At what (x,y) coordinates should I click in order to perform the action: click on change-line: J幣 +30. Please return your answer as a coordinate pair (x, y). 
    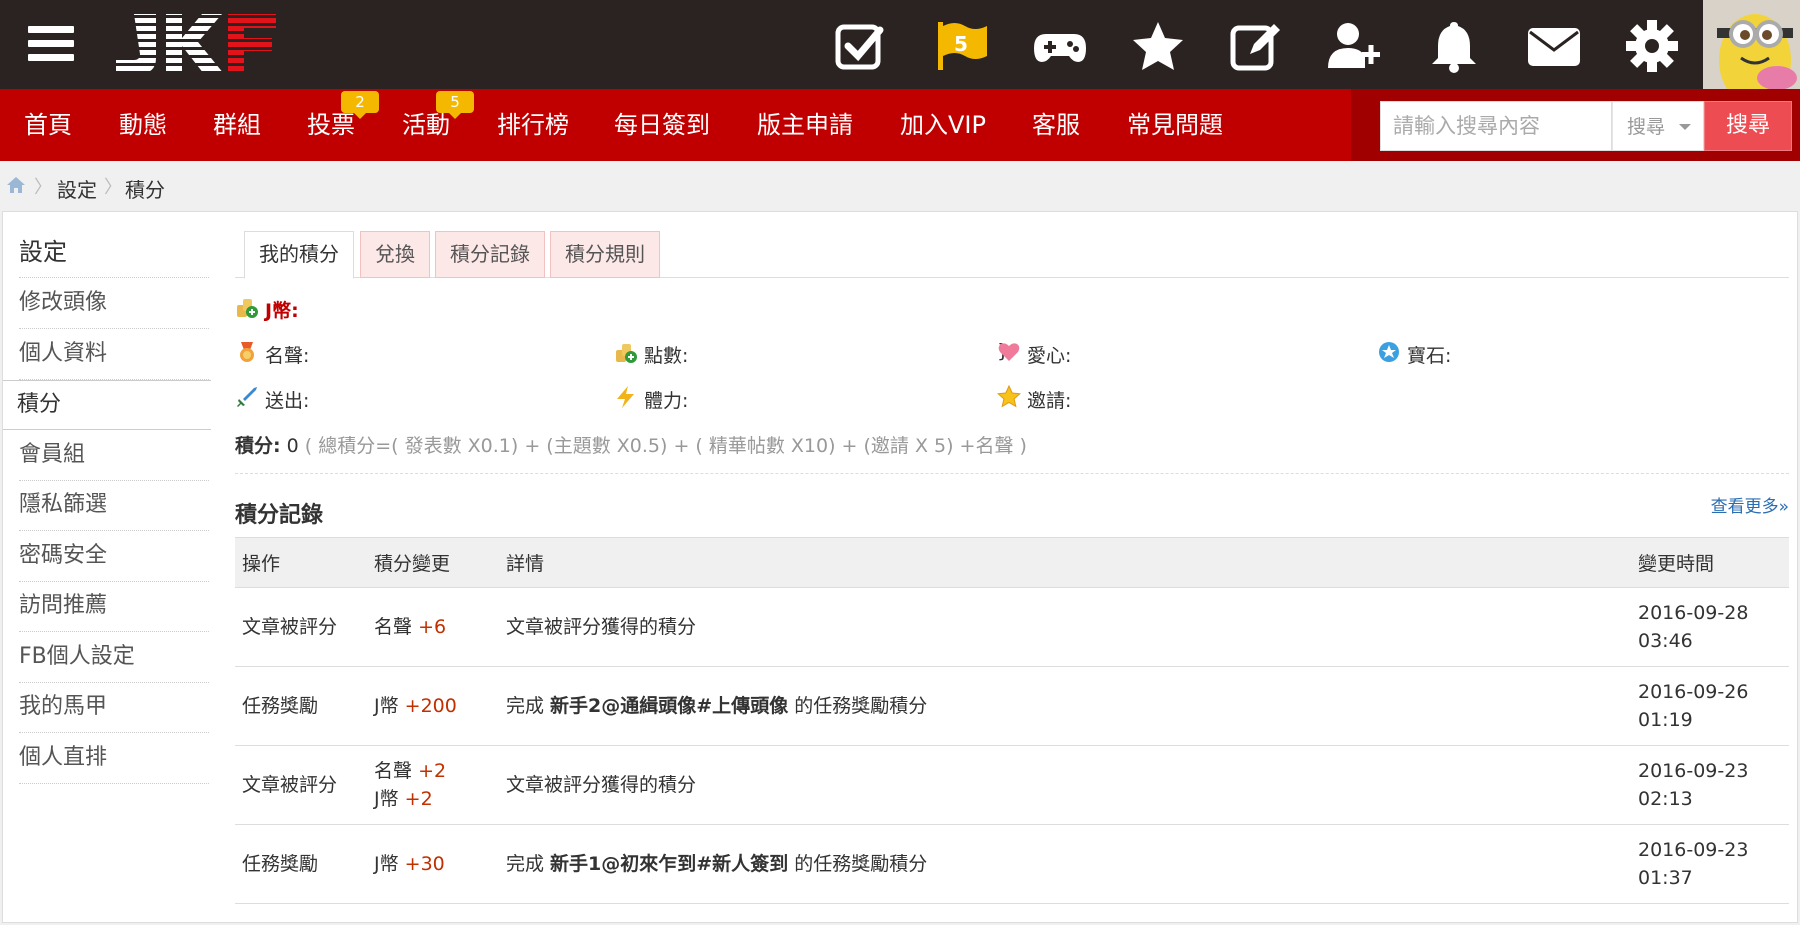
    Looking at the image, I should click on (436, 864).